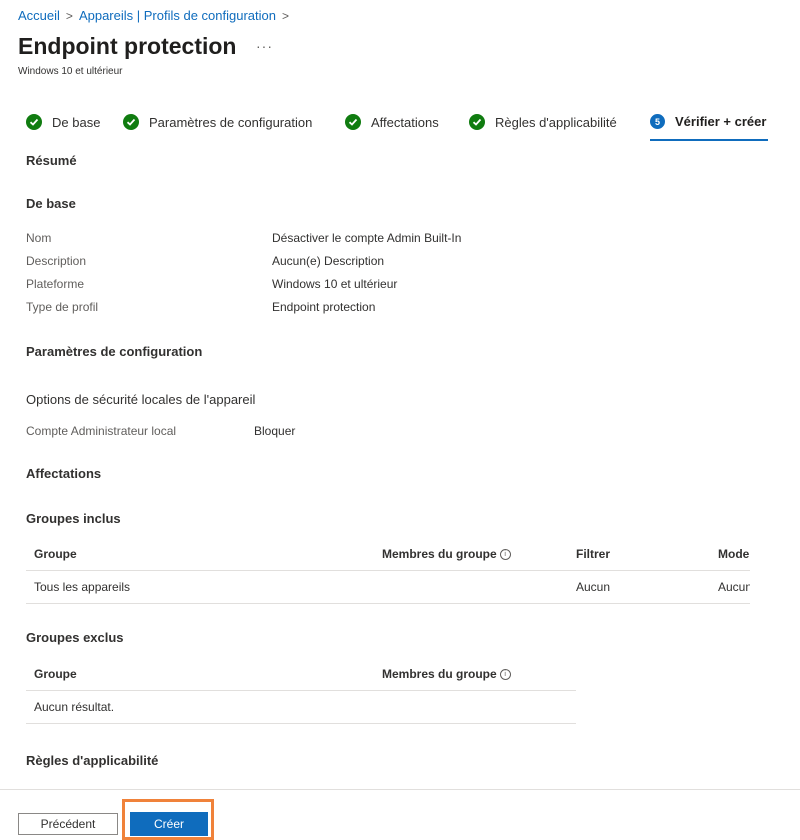 The height and width of the screenshot is (840, 800). Describe the element at coordinates (114, 351) in the screenshot. I see `configuration-settings-heading: Paramètres de configuration` at that location.